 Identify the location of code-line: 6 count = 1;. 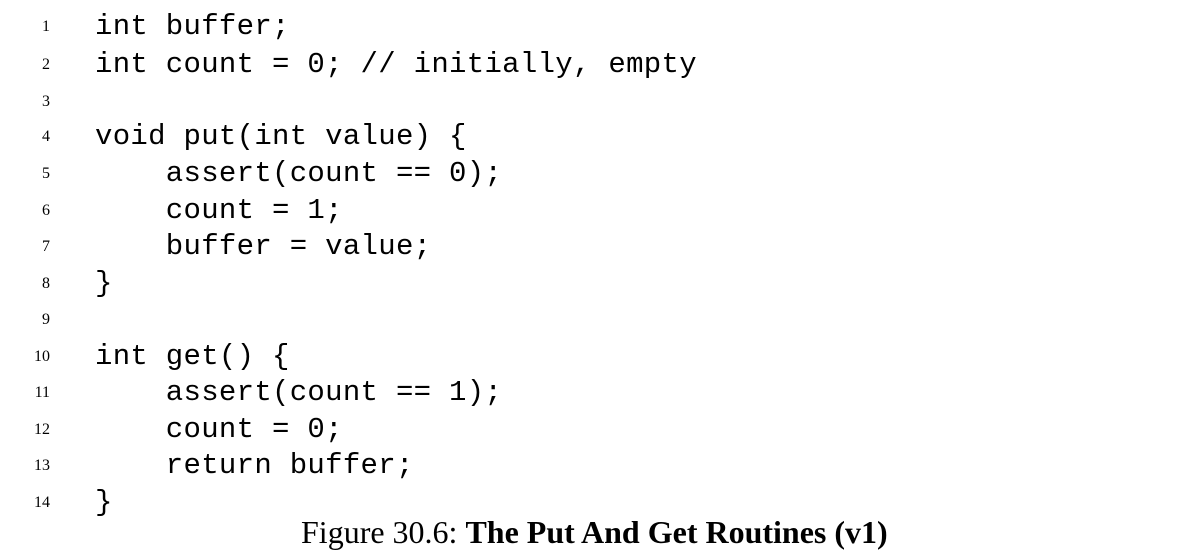
(593, 211).